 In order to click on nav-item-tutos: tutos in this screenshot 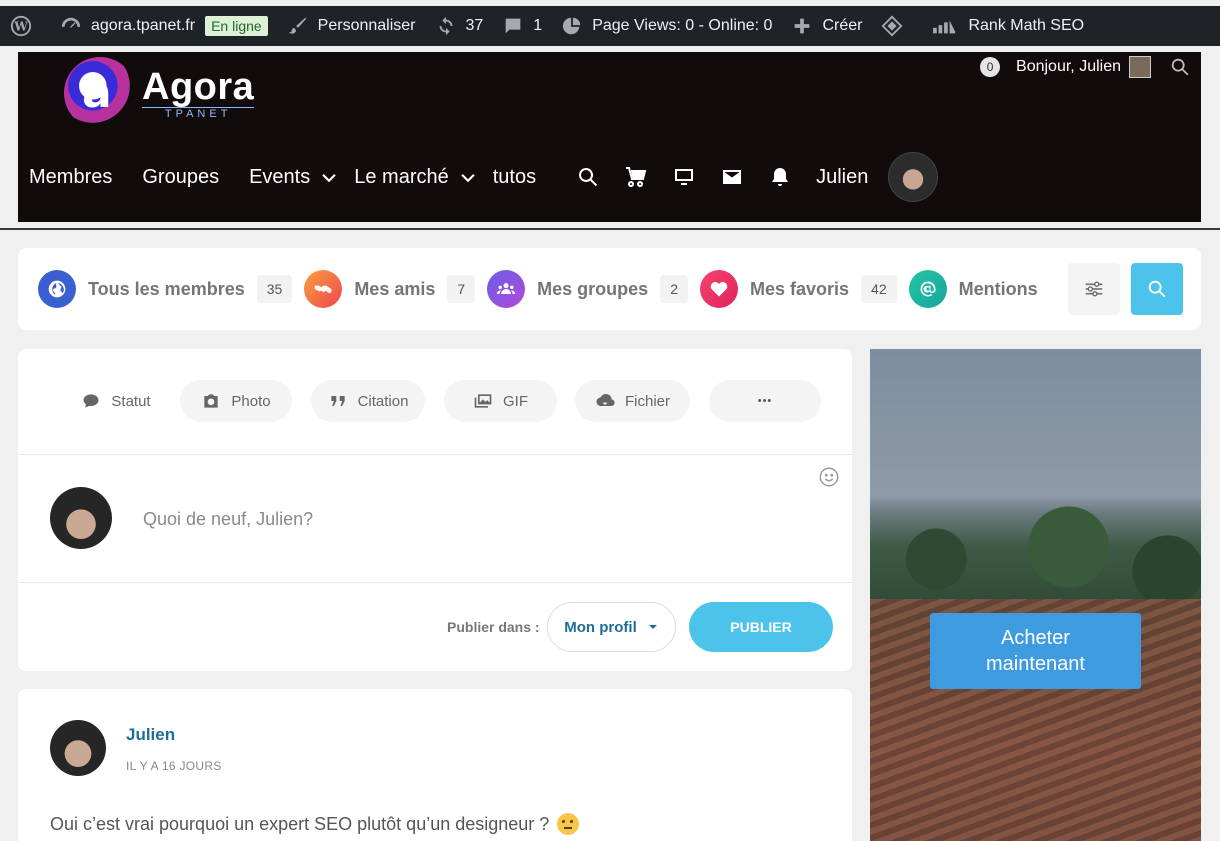, I will do `click(514, 177)`.